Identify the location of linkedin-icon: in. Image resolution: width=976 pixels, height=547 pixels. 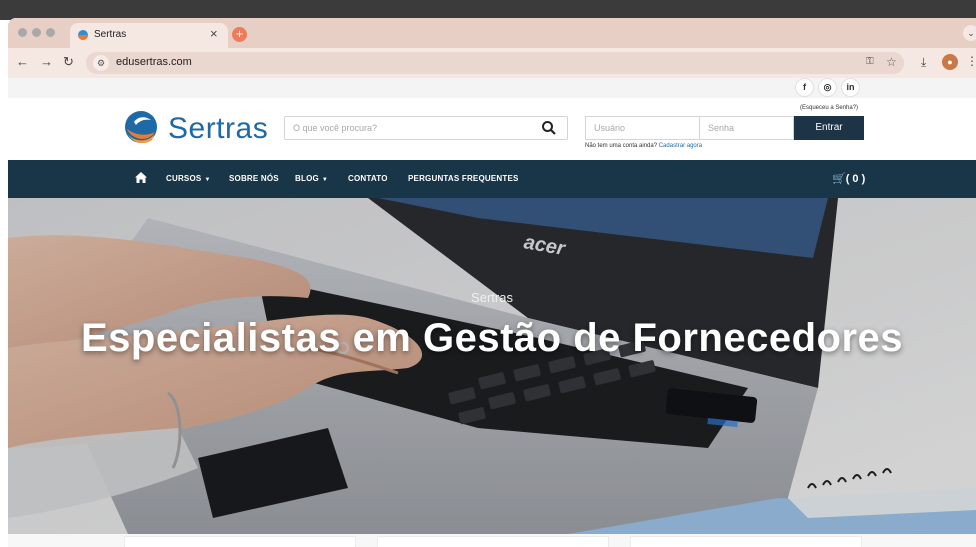
(850, 87).